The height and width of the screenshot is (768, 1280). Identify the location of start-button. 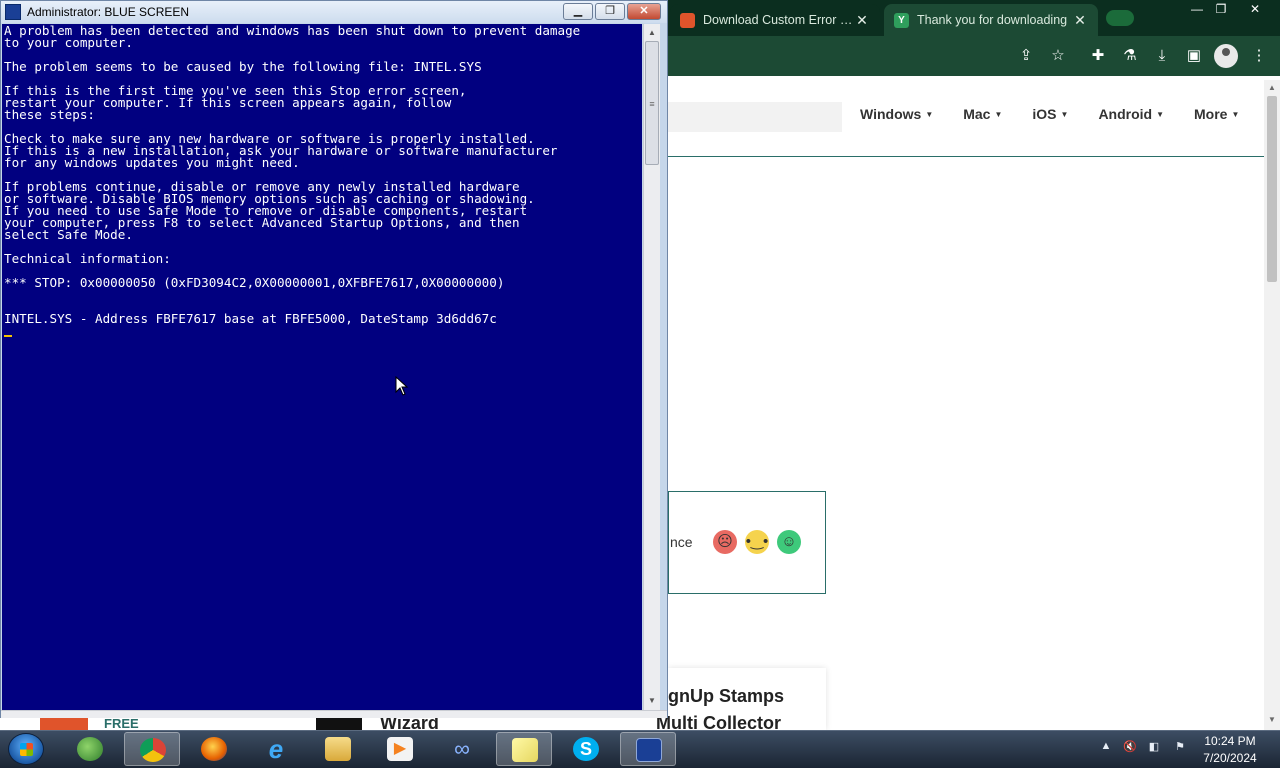
(26, 749).